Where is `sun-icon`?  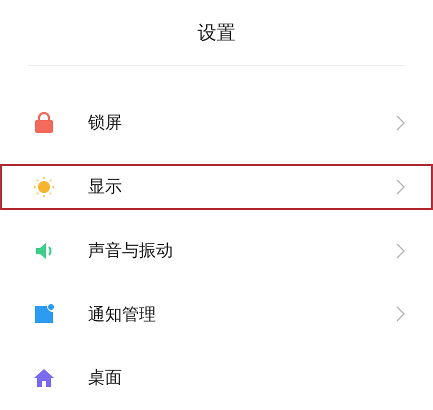
sun-icon is located at coordinates (44, 187).